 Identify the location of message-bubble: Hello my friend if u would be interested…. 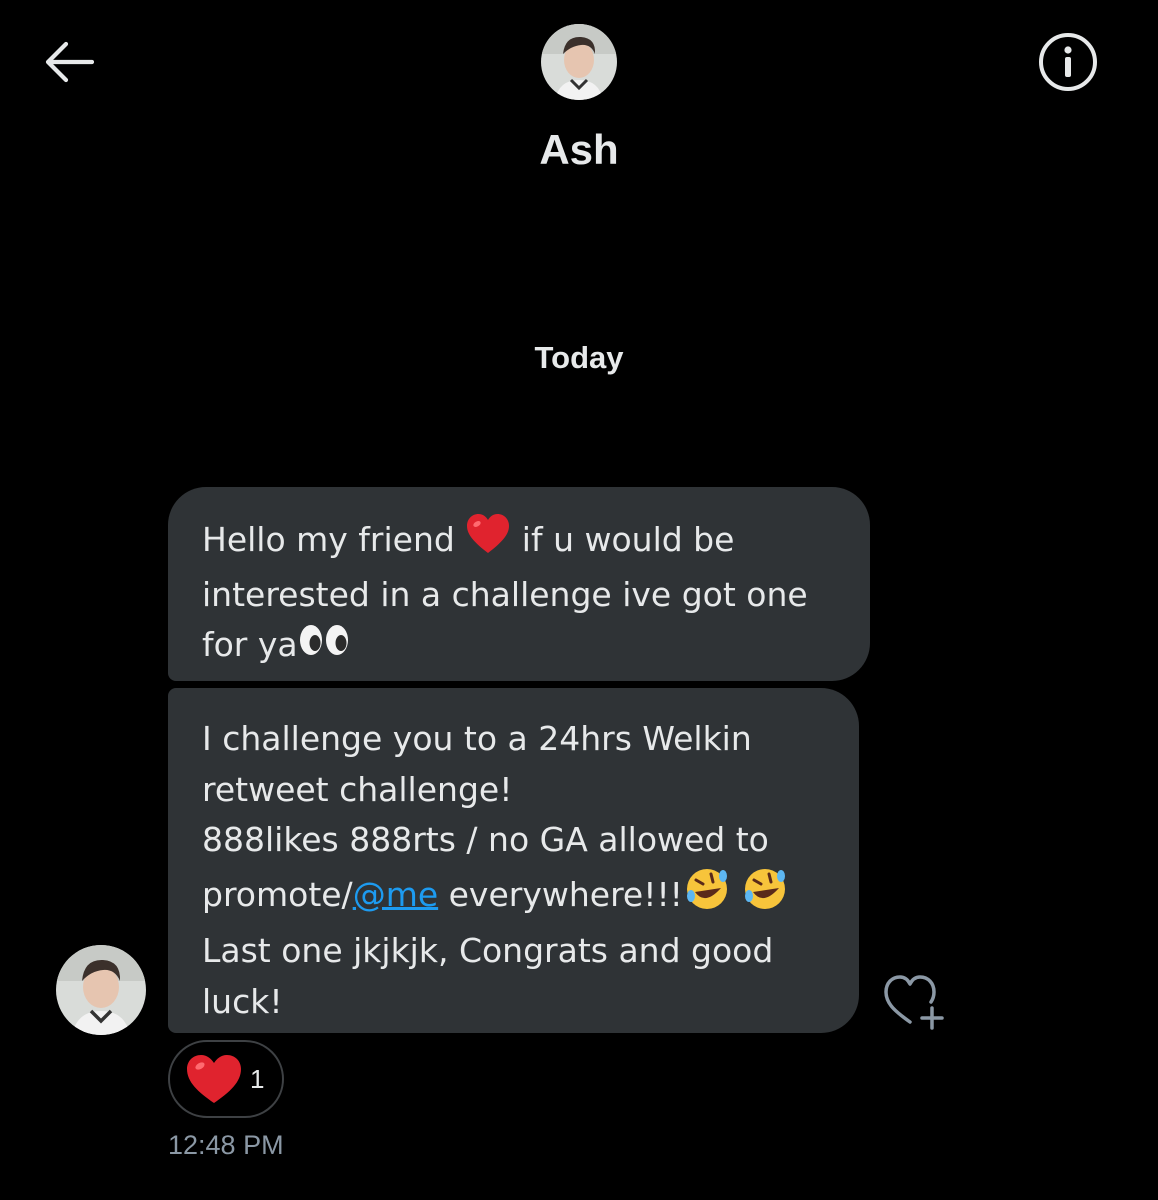
(519, 584).